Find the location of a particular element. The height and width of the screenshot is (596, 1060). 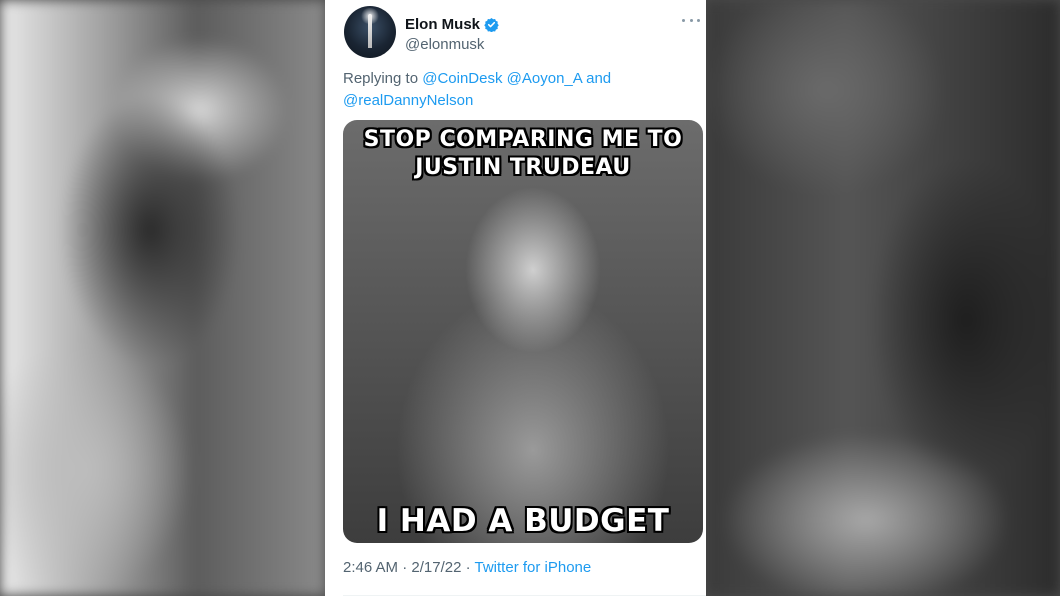

rocket-icon is located at coordinates (370, 31).